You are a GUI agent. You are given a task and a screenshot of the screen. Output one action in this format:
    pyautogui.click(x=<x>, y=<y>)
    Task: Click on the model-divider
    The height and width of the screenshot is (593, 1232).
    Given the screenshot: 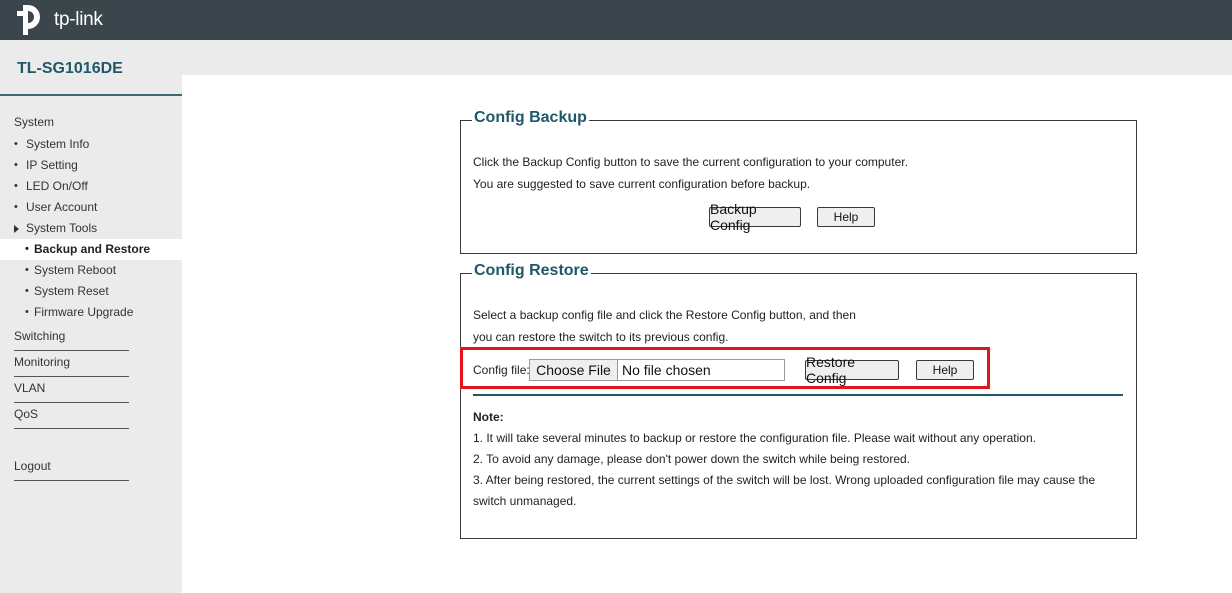 What is the action you would take?
    pyautogui.click(x=91, y=95)
    